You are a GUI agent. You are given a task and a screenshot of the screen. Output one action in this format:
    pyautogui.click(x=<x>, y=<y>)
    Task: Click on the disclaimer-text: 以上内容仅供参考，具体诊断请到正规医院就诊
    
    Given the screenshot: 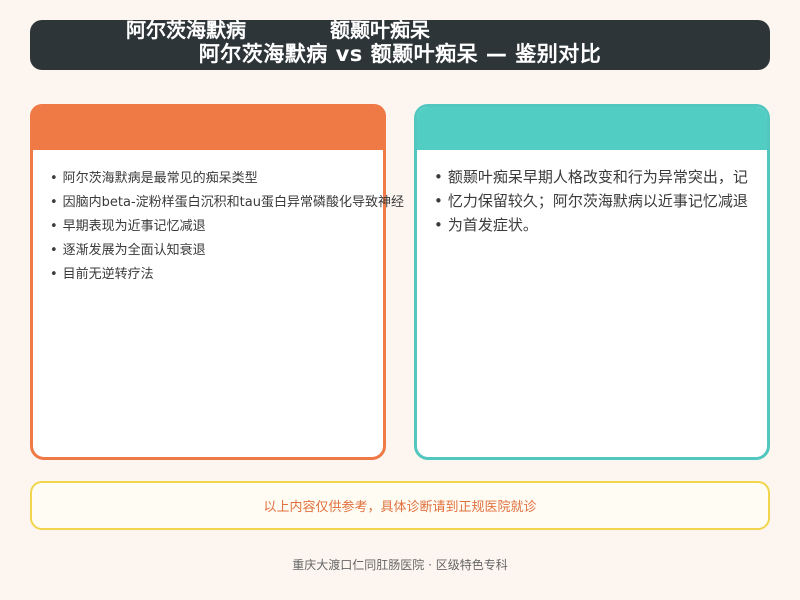 What is the action you would take?
    pyautogui.click(x=400, y=507)
    